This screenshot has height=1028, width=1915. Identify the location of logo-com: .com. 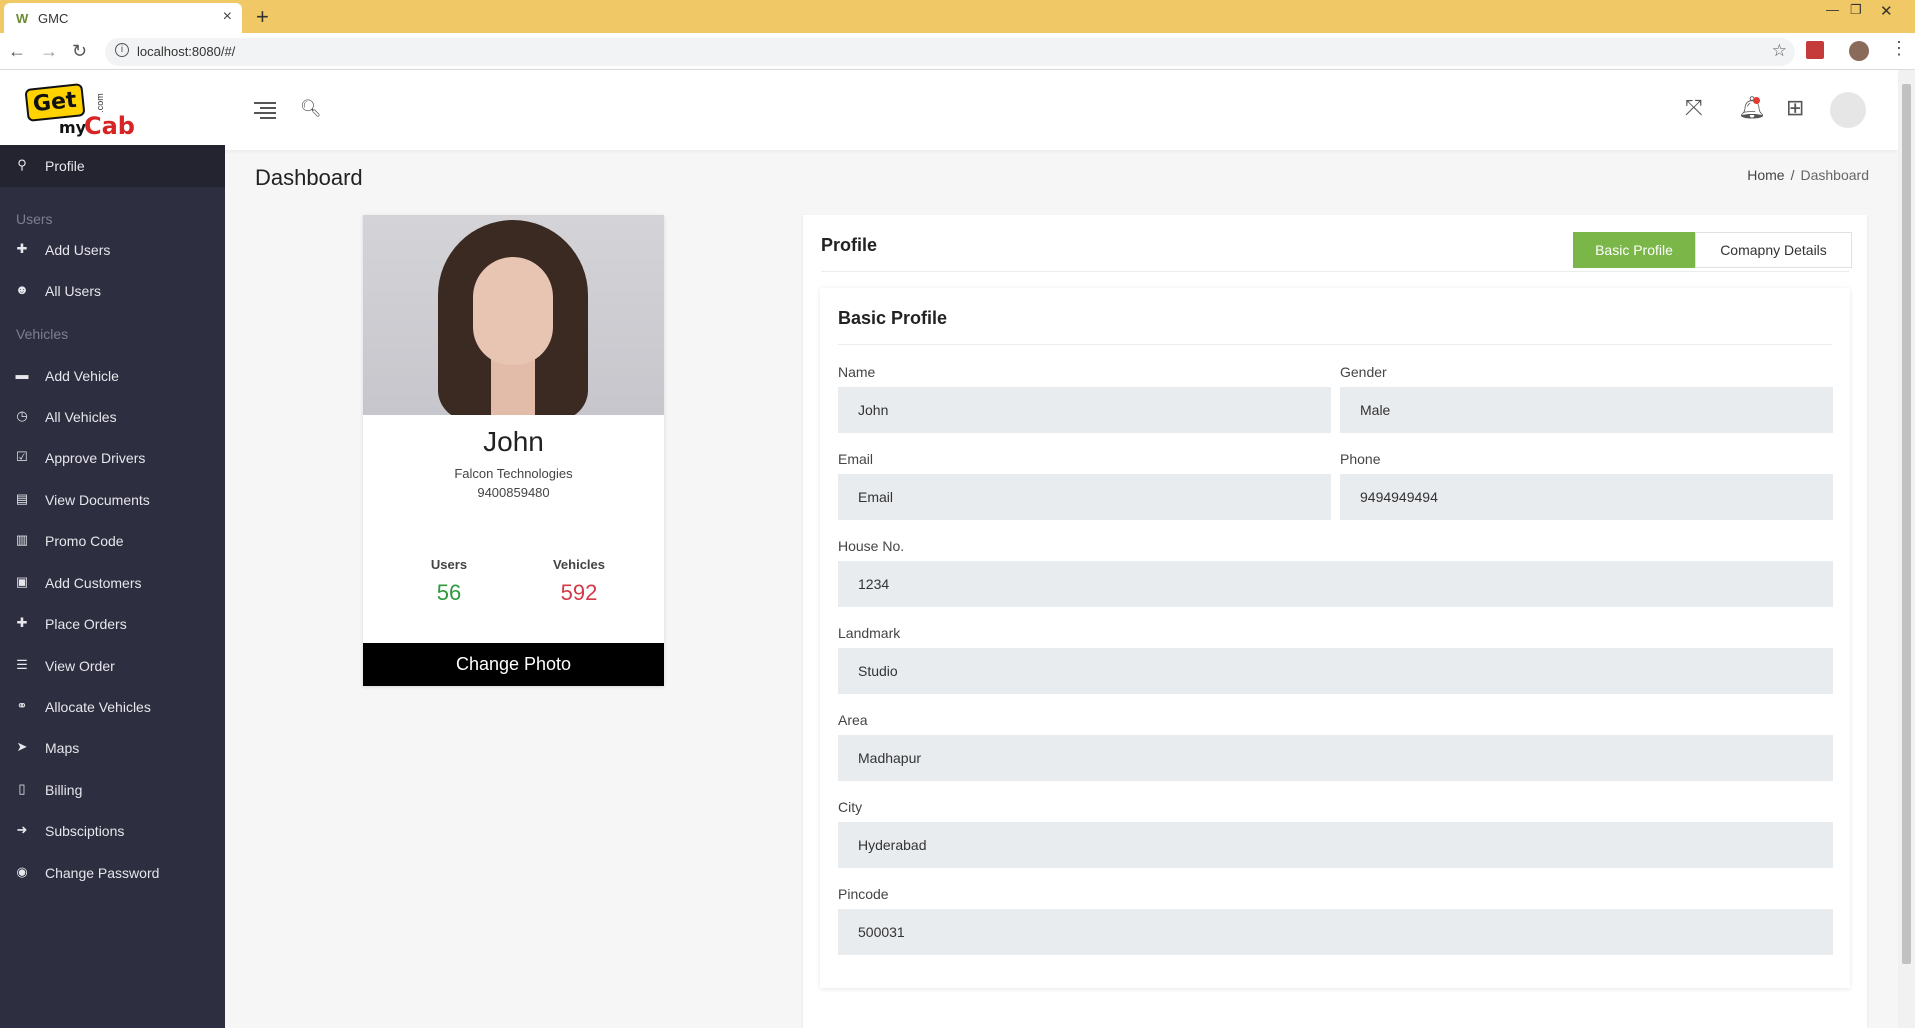
(99, 103).